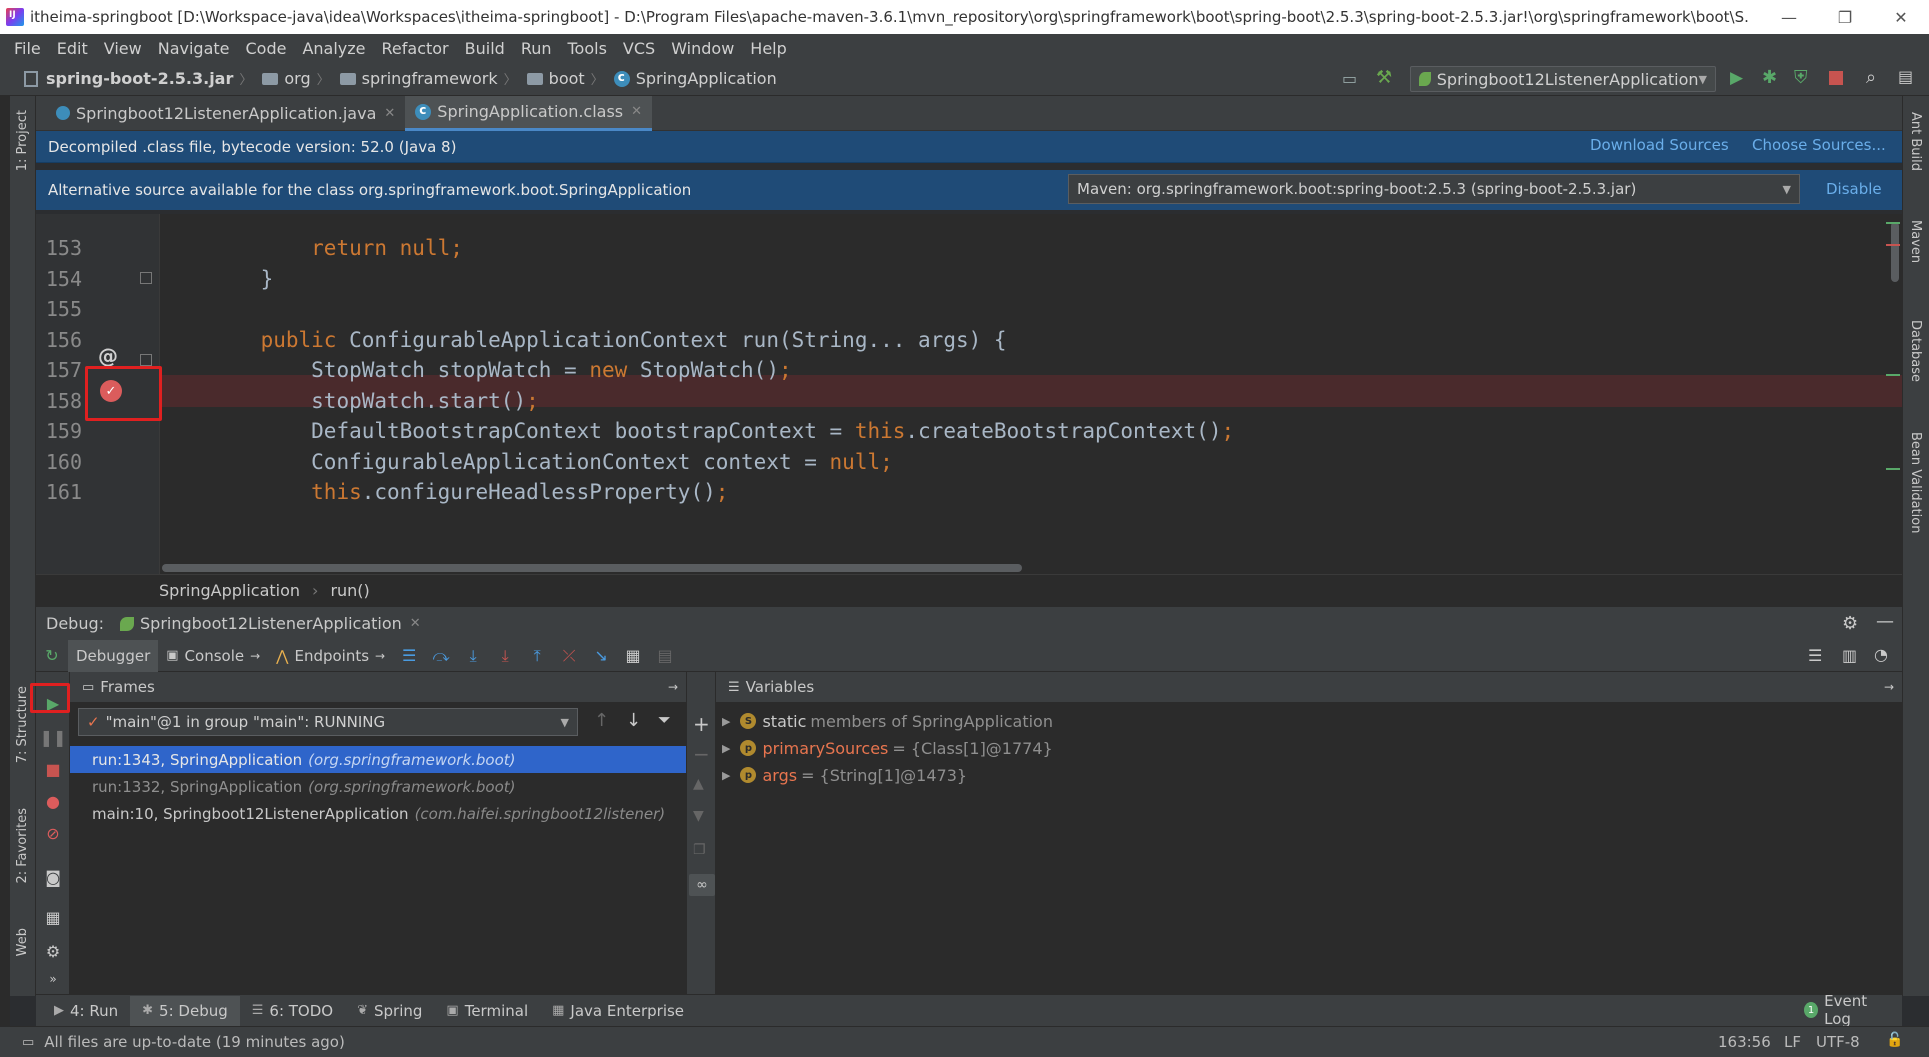 The height and width of the screenshot is (1057, 1929). Describe the element at coordinates (52, 655) in the screenshot. I see `rerun-icon: ↻` at that location.